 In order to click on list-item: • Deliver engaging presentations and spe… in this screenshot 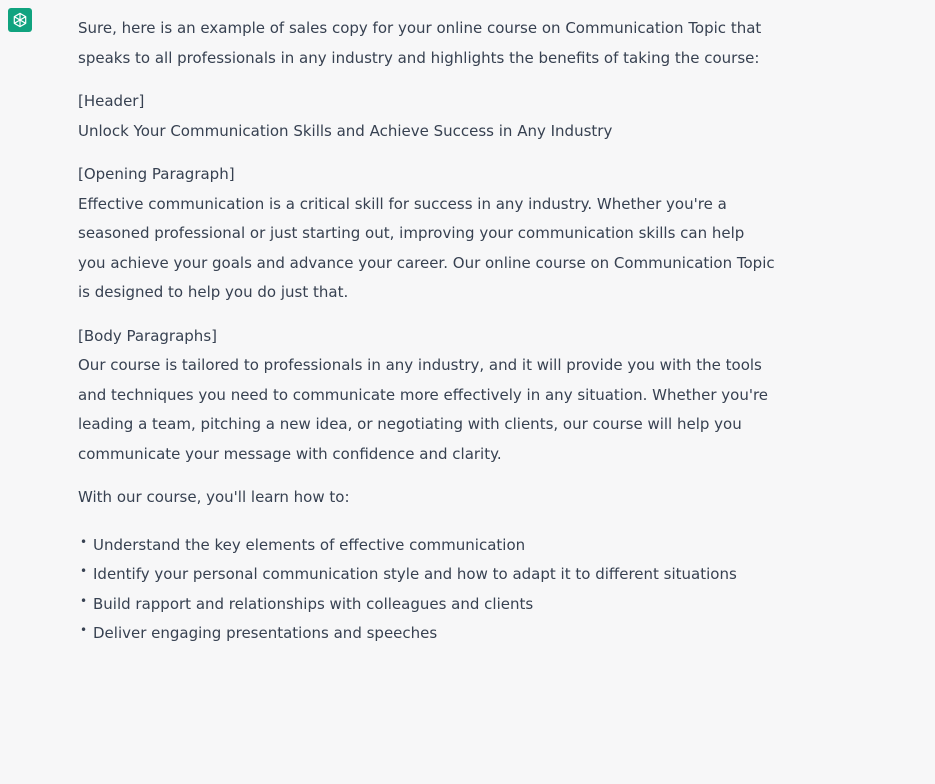, I will do `click(506, 634)`.